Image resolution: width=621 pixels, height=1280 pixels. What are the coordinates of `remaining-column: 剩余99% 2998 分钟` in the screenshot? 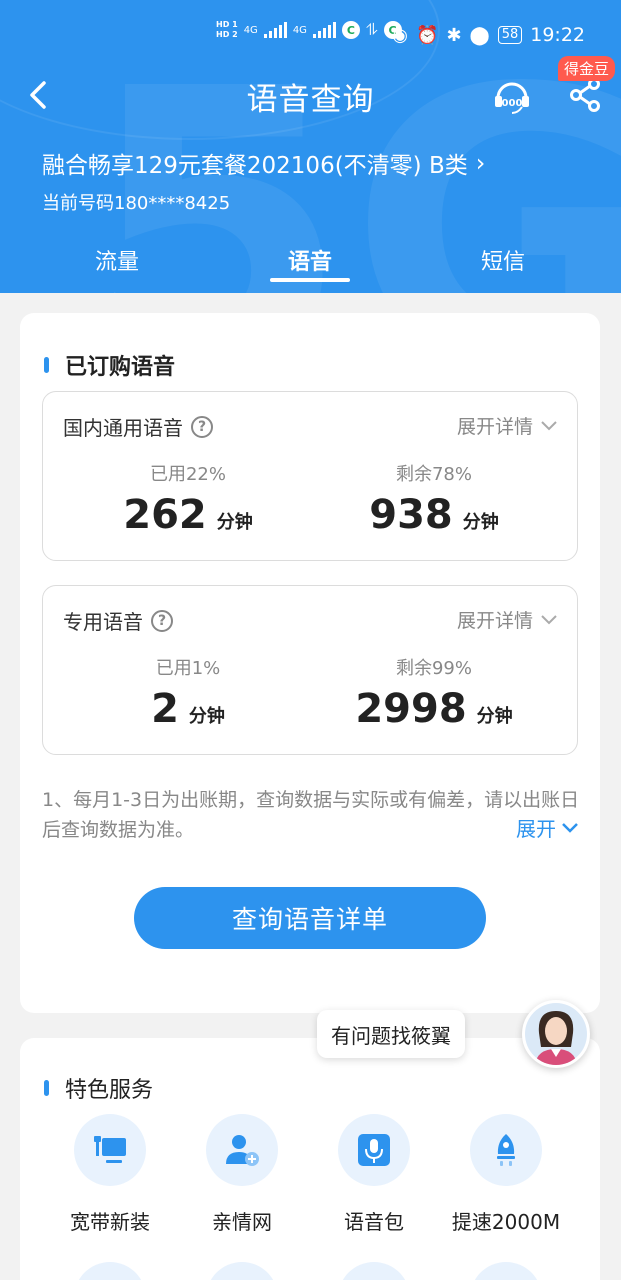 It's located at (434, 693).